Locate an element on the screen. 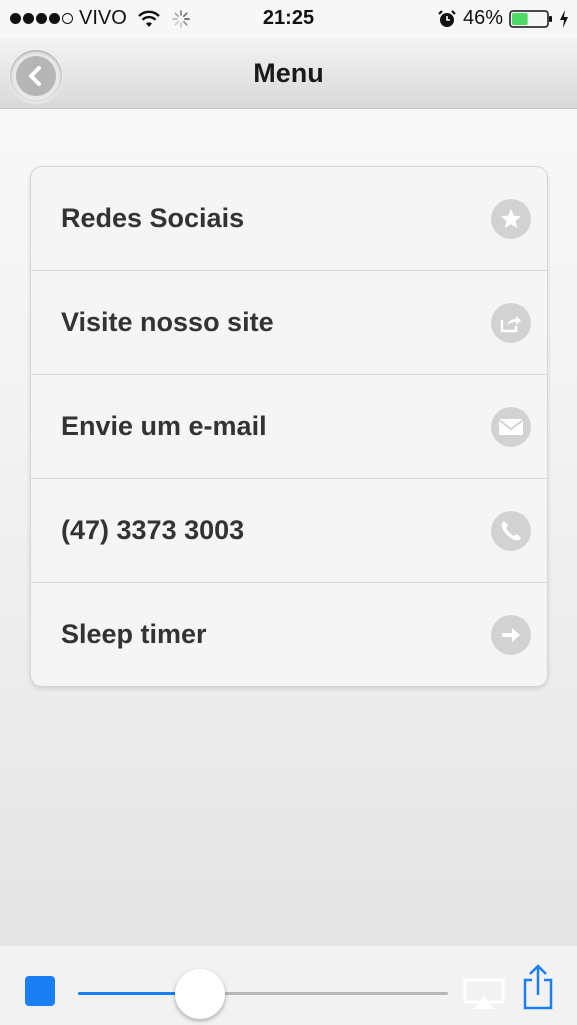  status-right: 46% is located at coordinates (503, 18).